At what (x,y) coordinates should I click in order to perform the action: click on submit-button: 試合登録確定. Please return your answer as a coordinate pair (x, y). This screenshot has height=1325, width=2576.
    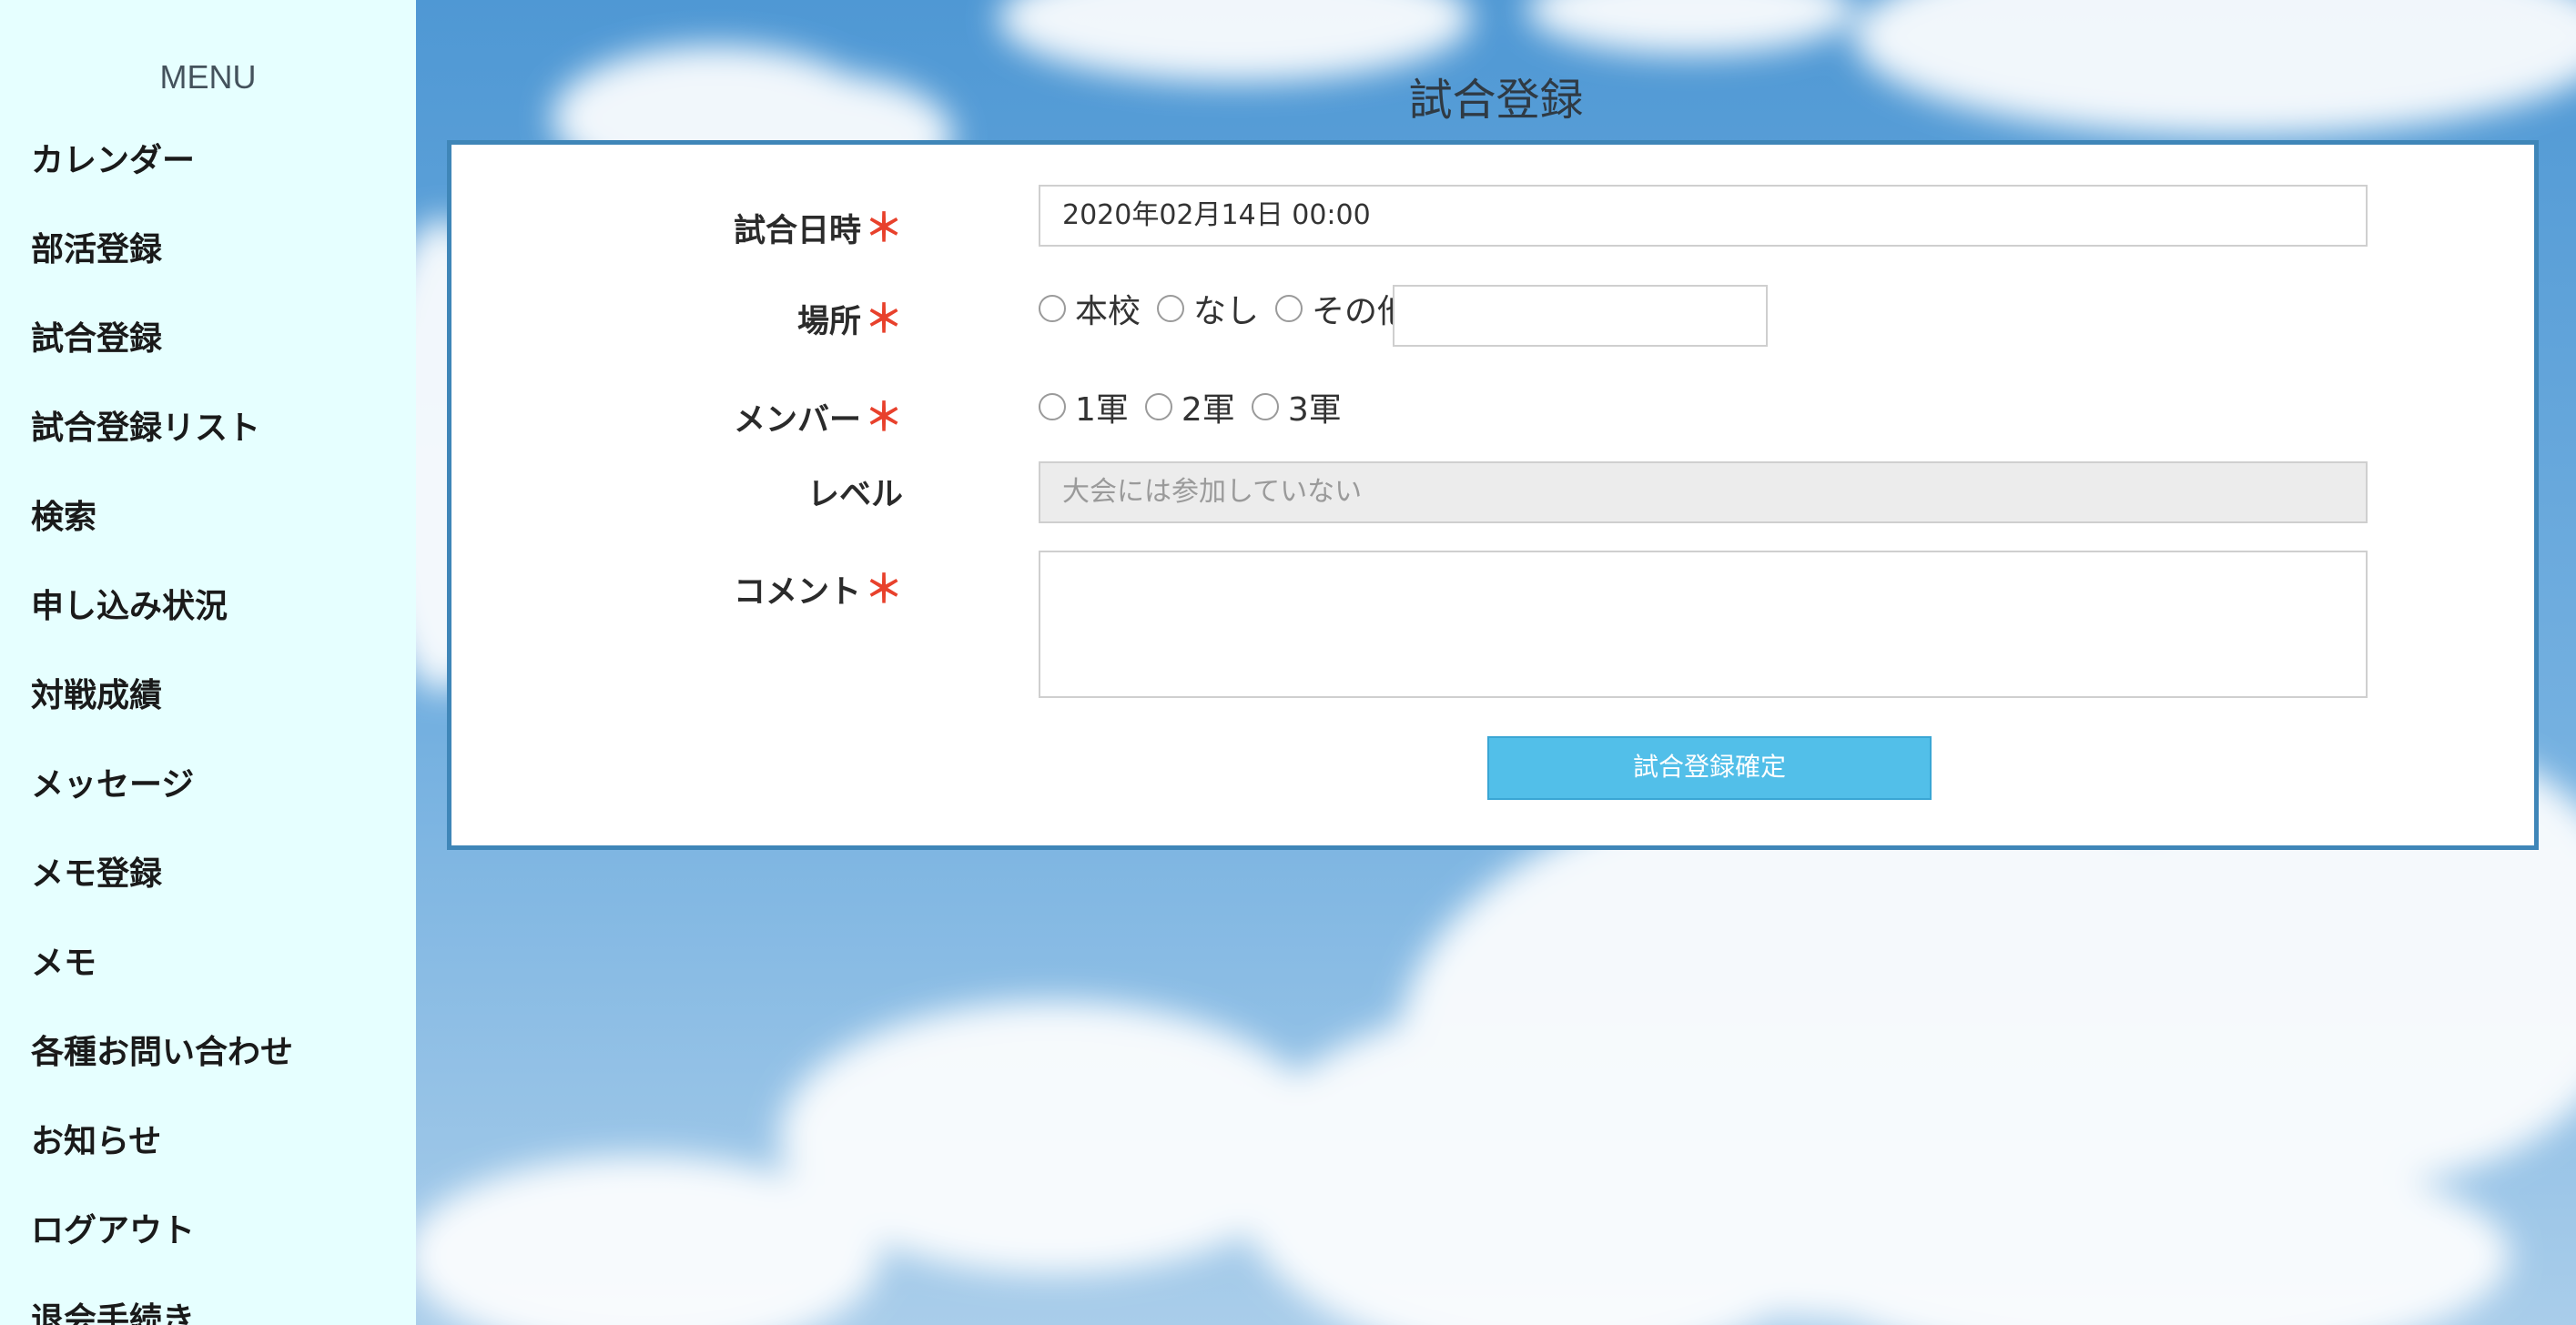
    Looking at the image, I should click on (1709, 768).